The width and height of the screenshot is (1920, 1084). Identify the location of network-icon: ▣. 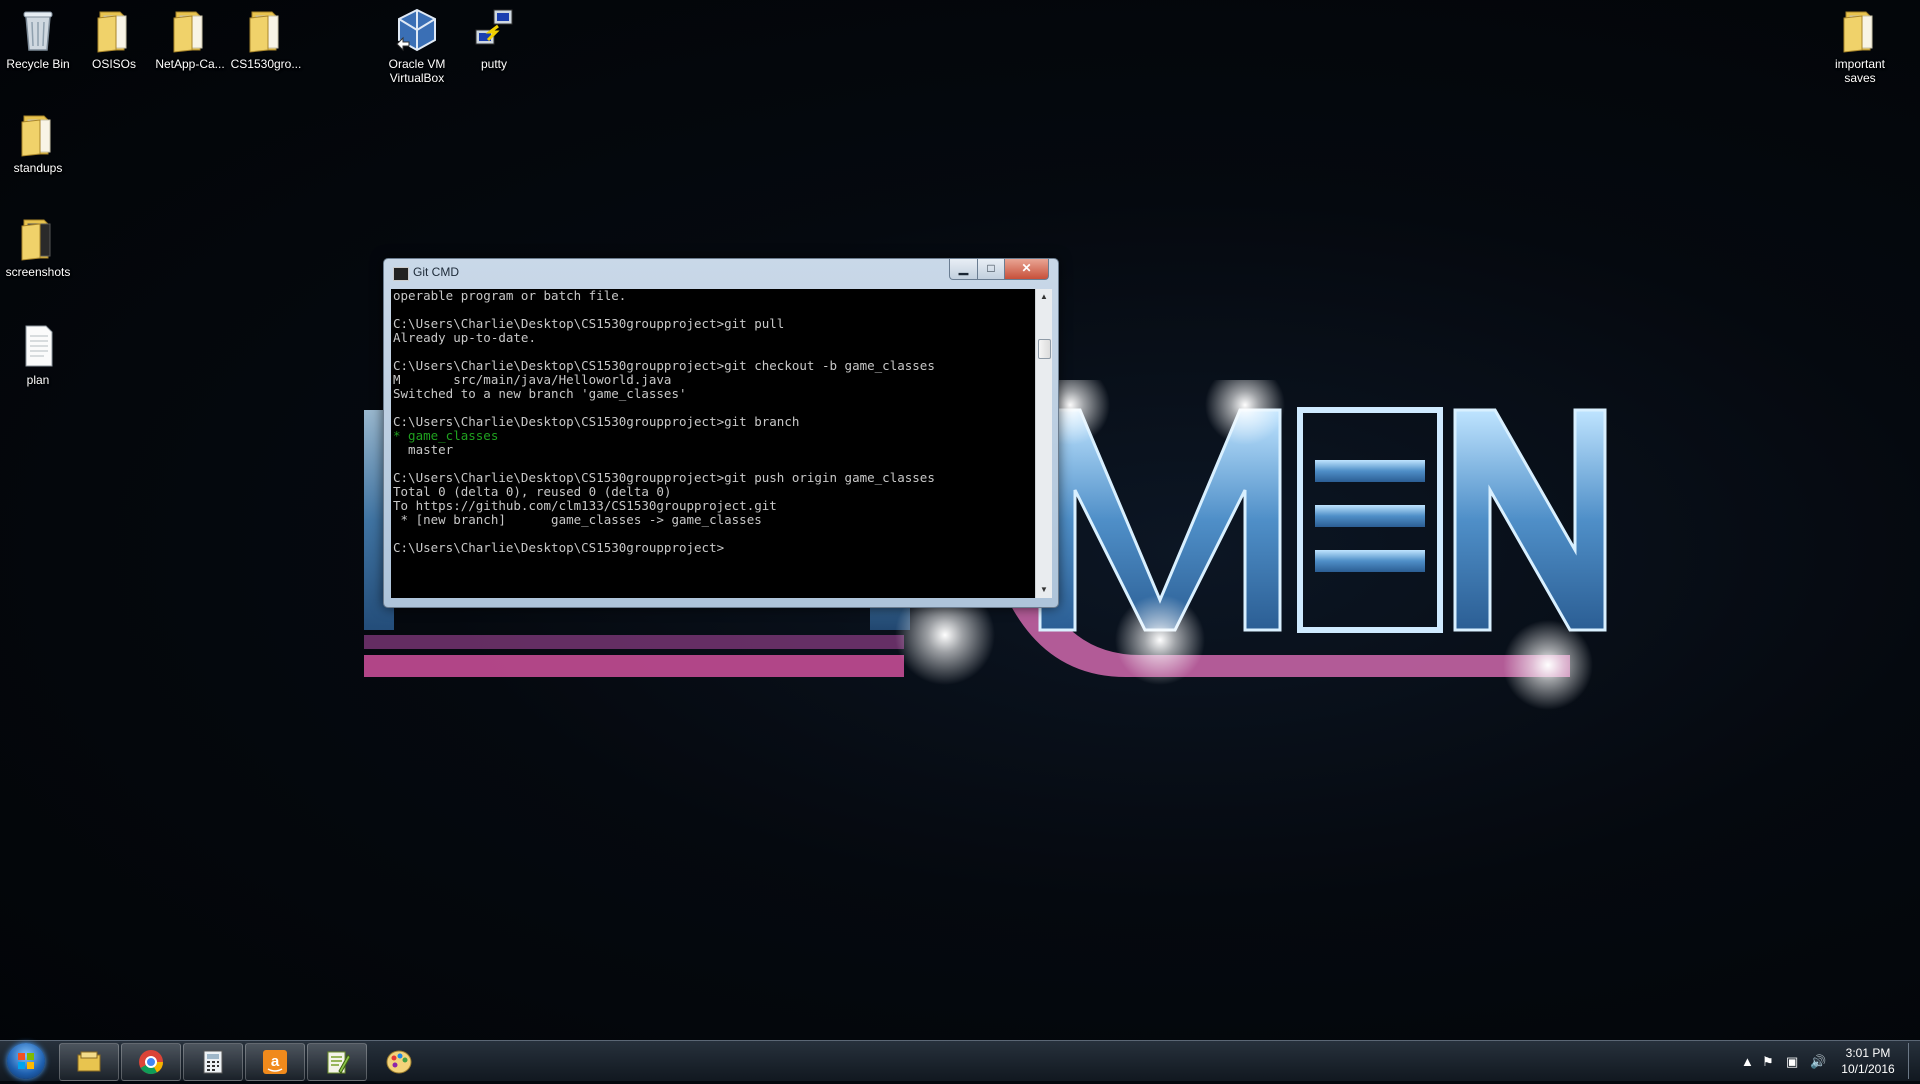
(1792, 1062).